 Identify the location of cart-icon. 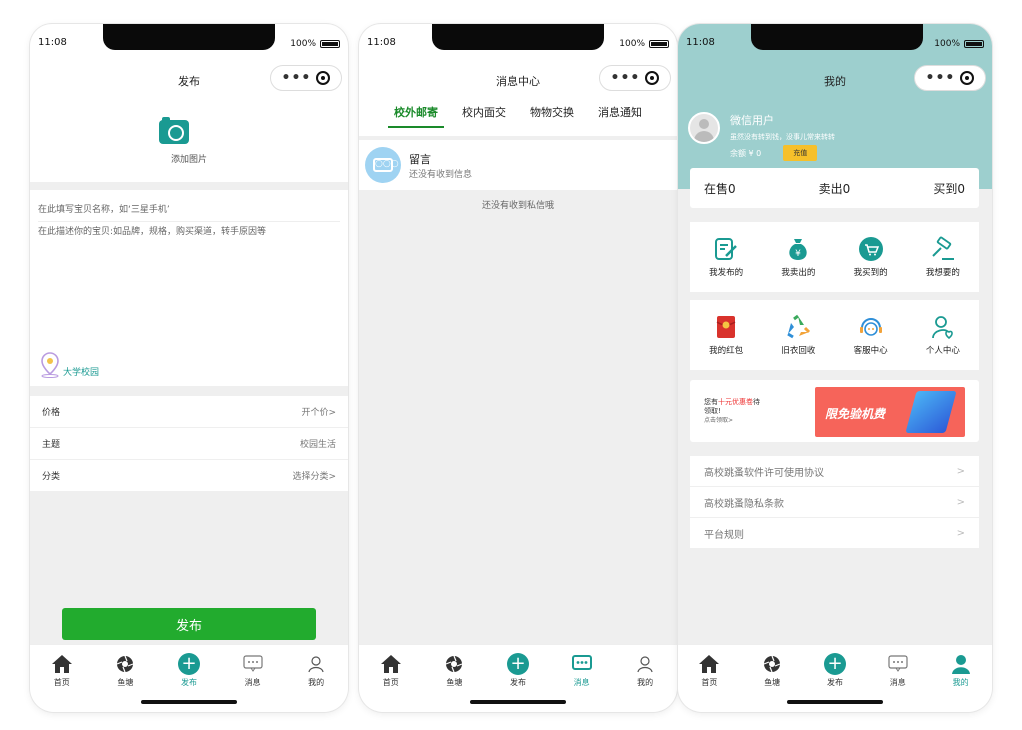
(871, 249).